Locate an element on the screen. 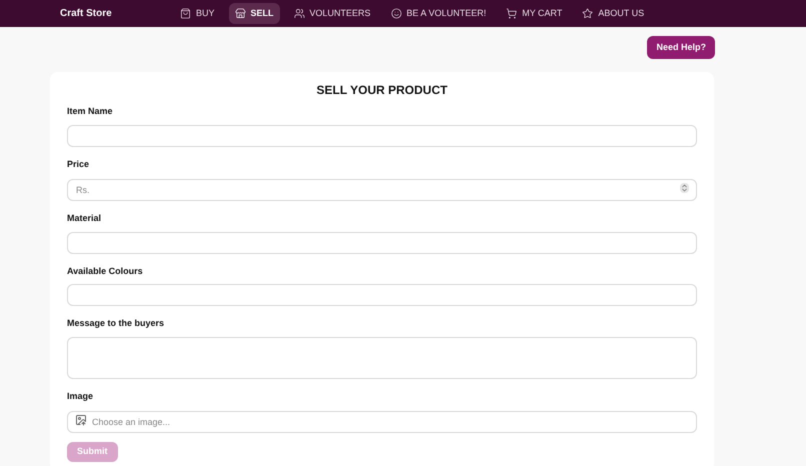 This screenshot has height=466, width=806. nav-tab: BUY is located at coordinates (197, 13).